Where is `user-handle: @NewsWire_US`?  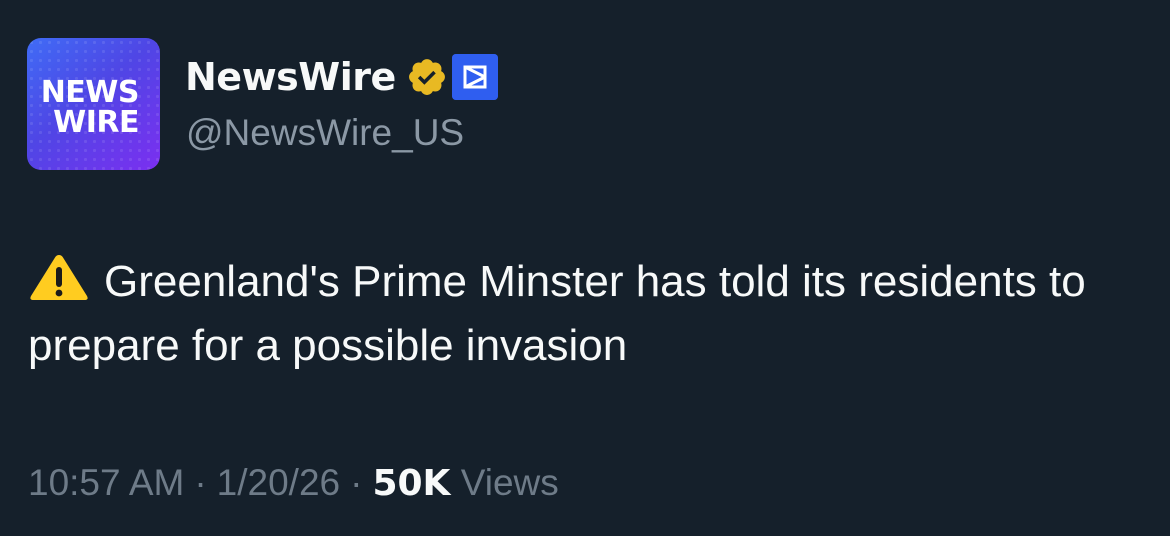
user-handle: @NewsWire_US is located at coordinates (325, 133).